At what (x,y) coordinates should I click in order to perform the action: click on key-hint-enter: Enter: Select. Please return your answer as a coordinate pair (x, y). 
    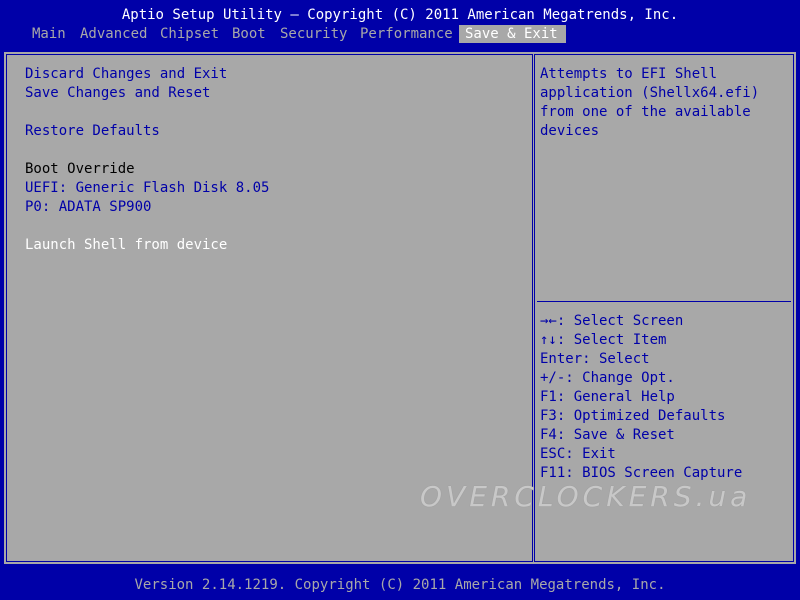
    Looking at the image, I should click on (595, 359).